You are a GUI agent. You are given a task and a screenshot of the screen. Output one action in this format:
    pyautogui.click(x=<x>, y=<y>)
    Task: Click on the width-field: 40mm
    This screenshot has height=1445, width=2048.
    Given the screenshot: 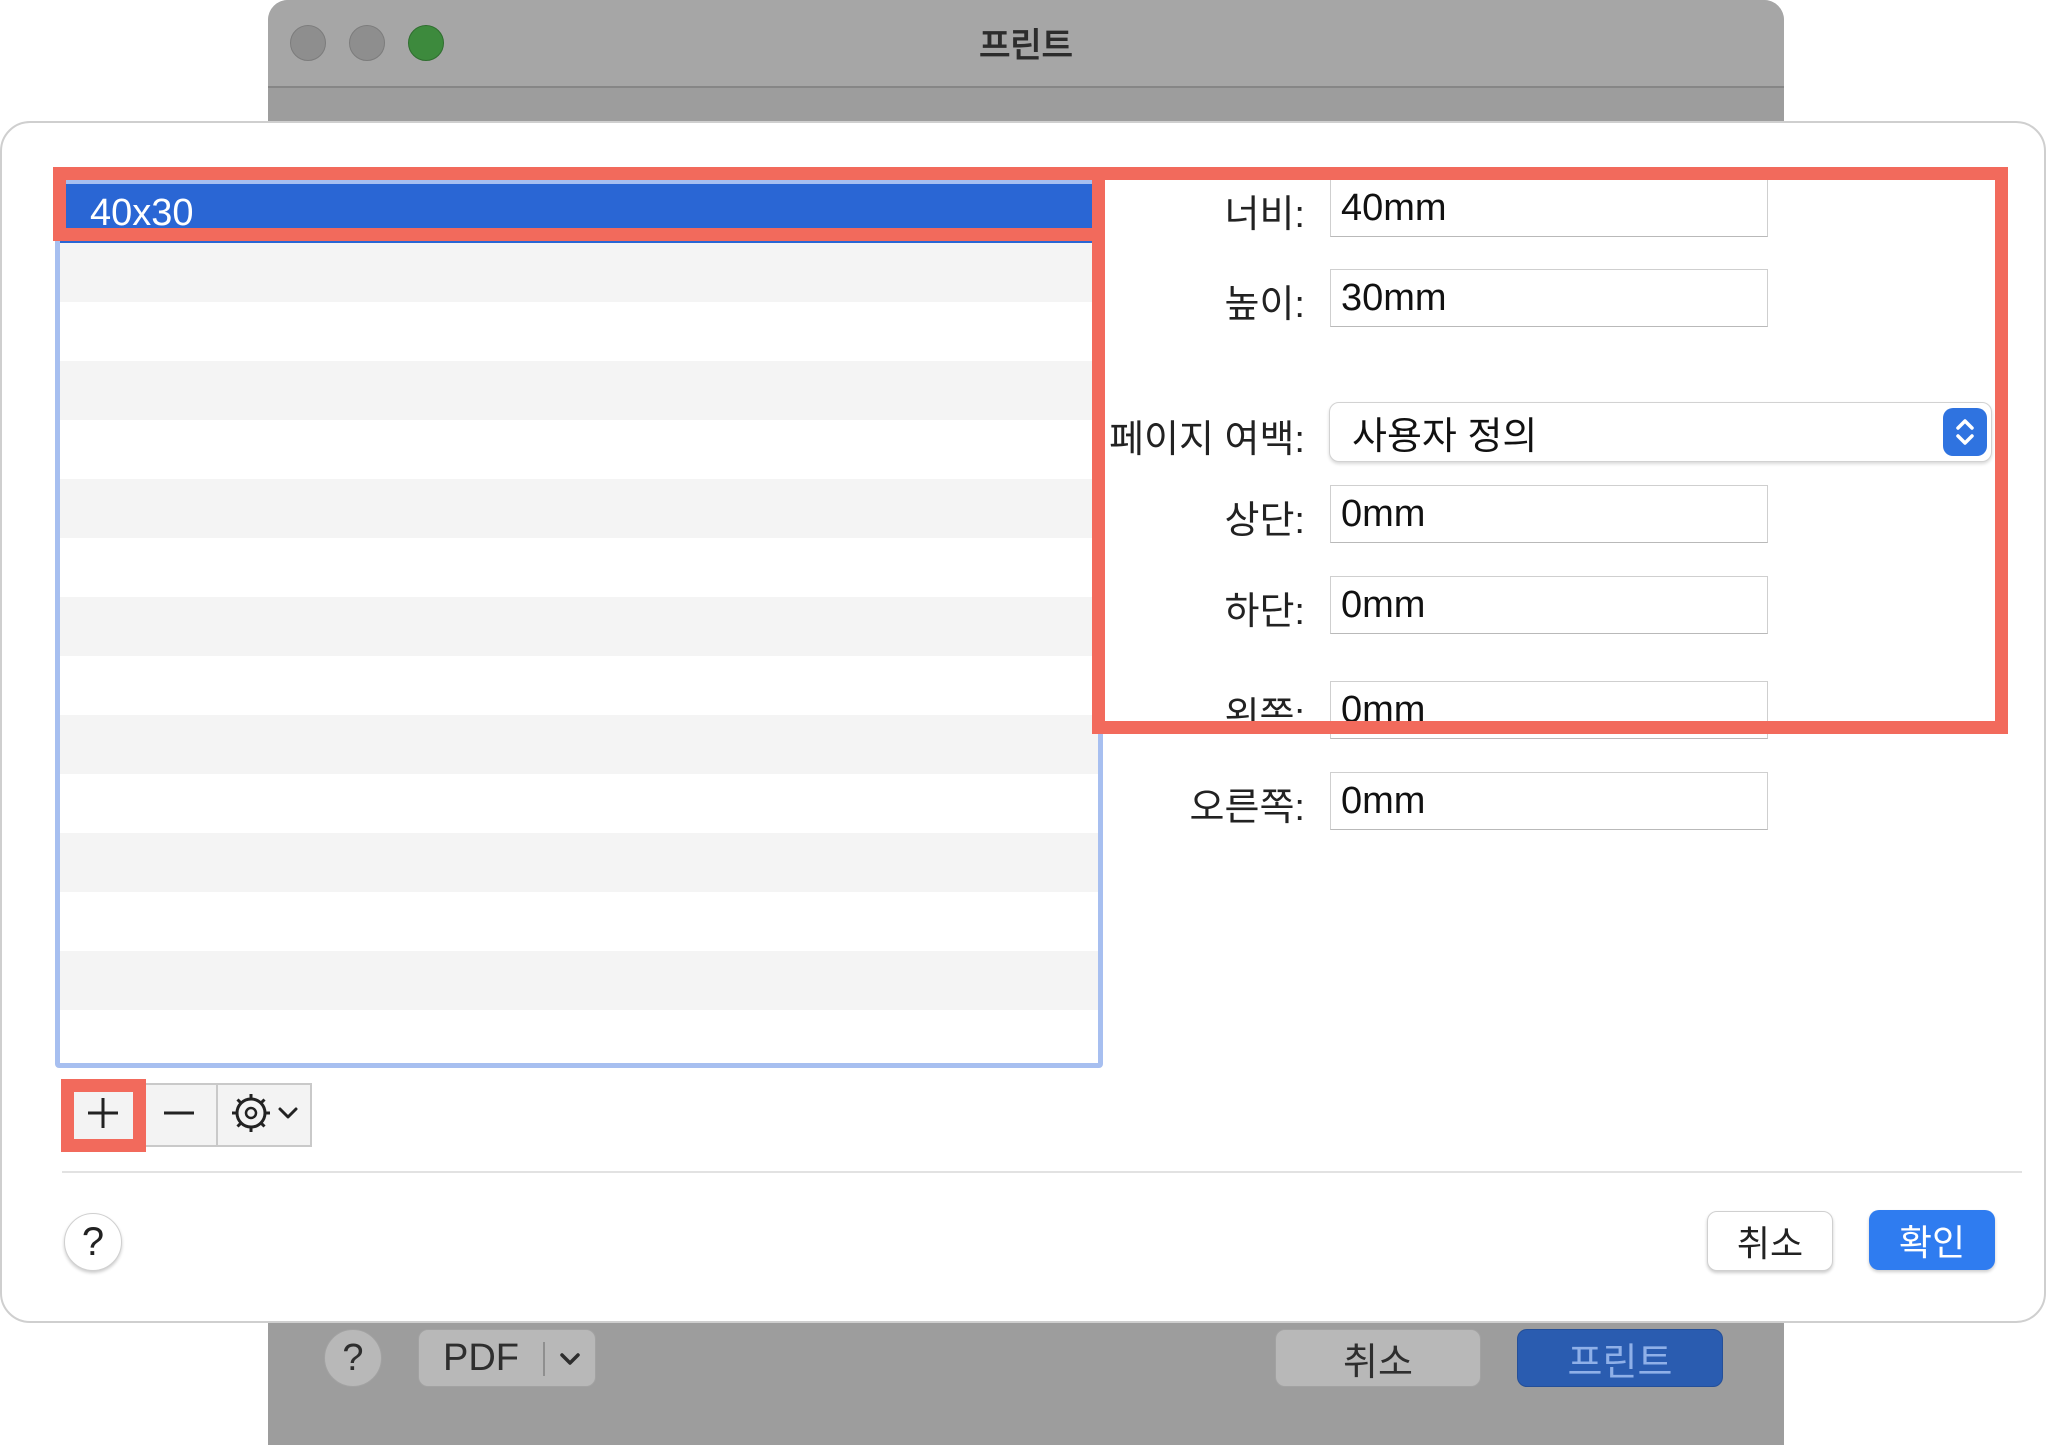 What is the action you would take?
    pyautogui.click(x=1549, y=208)
    